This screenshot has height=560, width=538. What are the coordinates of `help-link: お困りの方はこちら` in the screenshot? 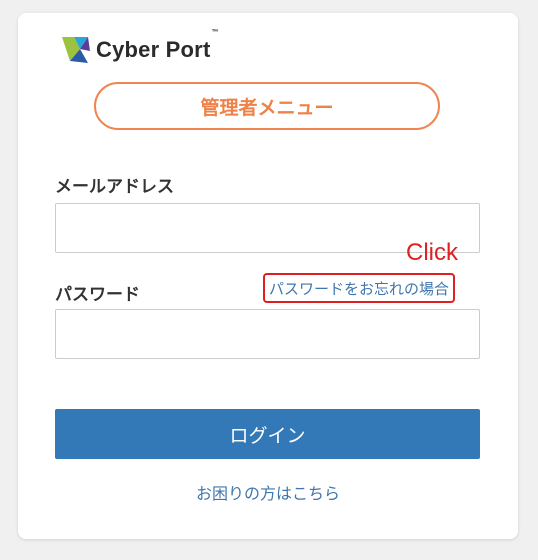 It's located at (268, 492).